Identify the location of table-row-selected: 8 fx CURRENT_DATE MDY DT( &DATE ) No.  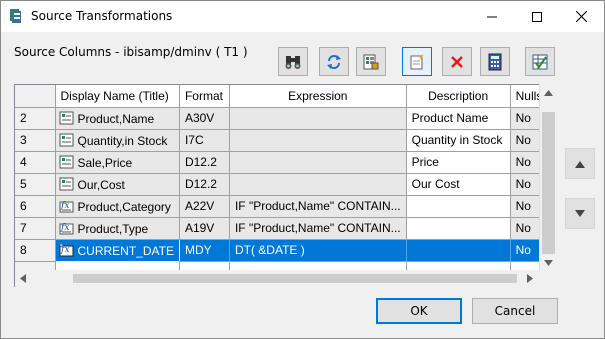
(283, 250).